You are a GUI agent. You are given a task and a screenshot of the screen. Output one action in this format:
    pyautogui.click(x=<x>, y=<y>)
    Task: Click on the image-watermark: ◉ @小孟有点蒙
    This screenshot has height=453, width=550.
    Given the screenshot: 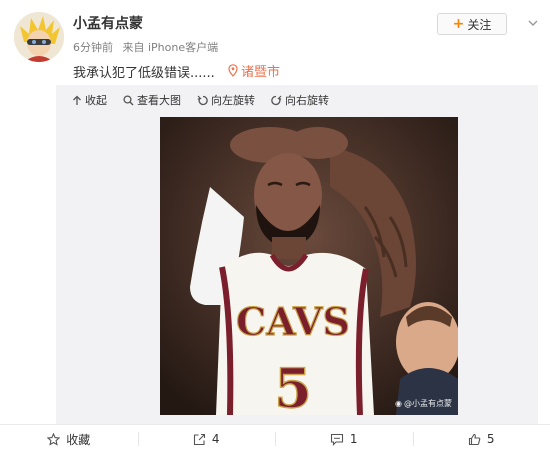 What is the action you would take?
    pyautogui.click(x=423, y=403)
    